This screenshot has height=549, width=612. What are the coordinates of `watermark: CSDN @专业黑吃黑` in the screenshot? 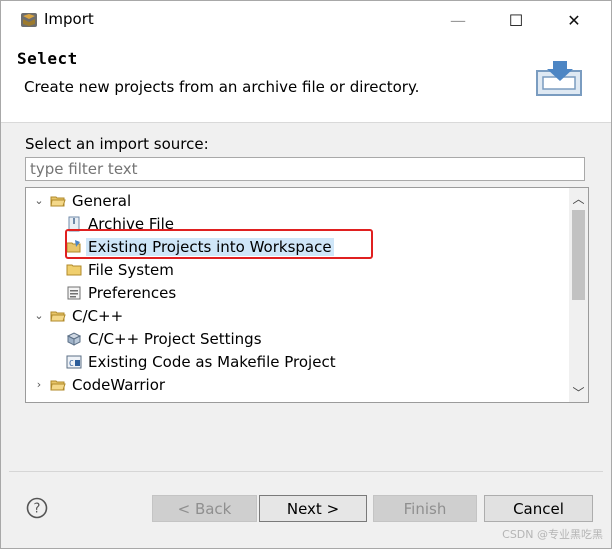 It's located at (552, 534).